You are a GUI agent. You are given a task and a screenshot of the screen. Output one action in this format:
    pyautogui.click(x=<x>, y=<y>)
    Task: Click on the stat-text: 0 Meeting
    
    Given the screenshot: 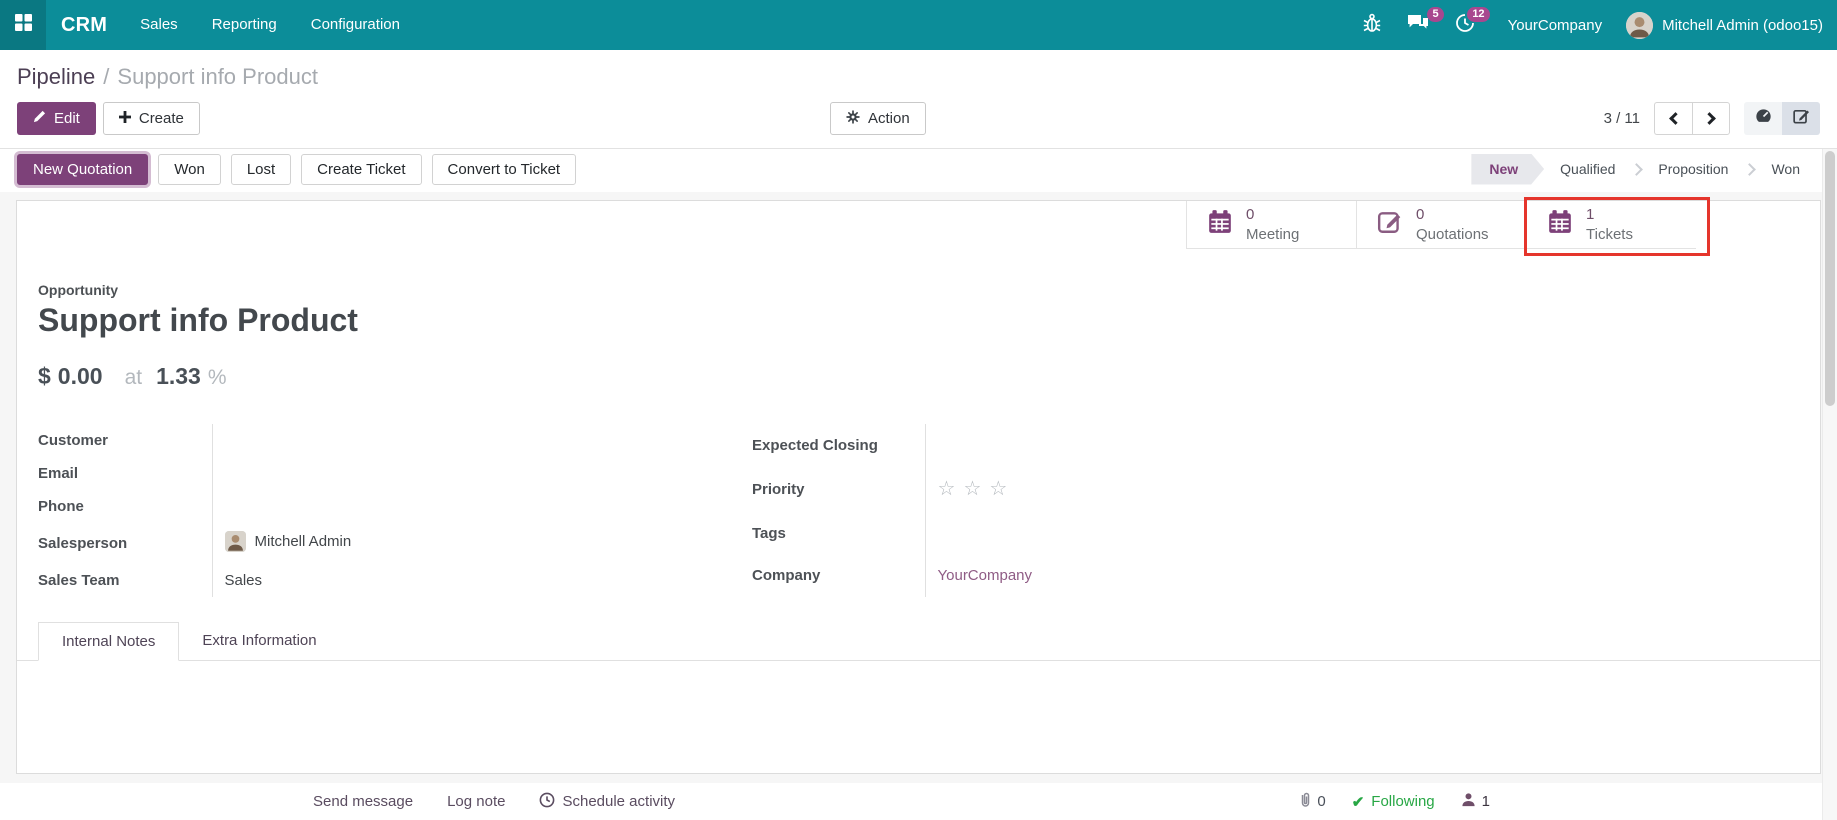 What is the action you would take?
    pyautogui.click(x=1272, y=224)
    